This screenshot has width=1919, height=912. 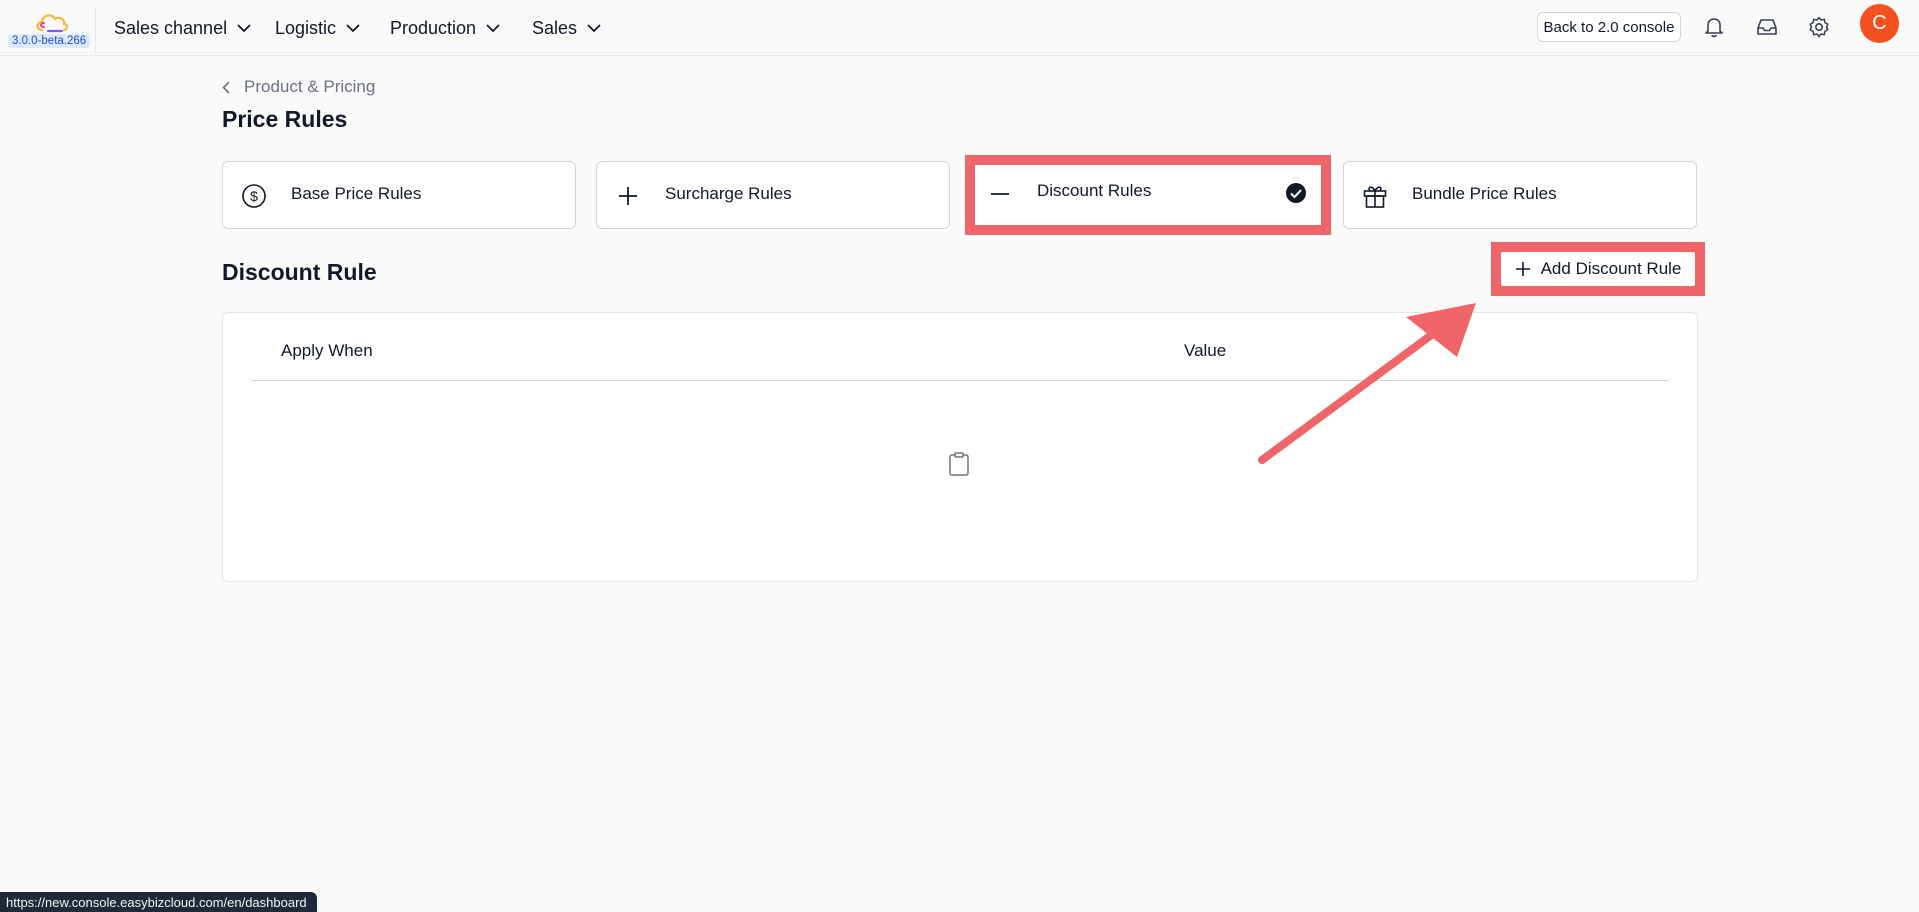 What do you see at coordinates (226, 87) in the screenshot?
I see `chevron-left-icon` at bounding box center [226, 87].